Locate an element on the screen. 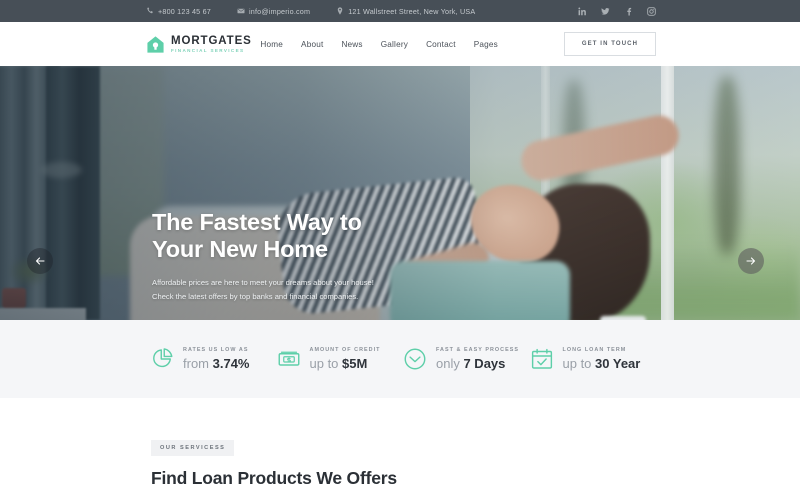 The image size is (800, 500). instagram-icon is located at coordinates (651, 11).